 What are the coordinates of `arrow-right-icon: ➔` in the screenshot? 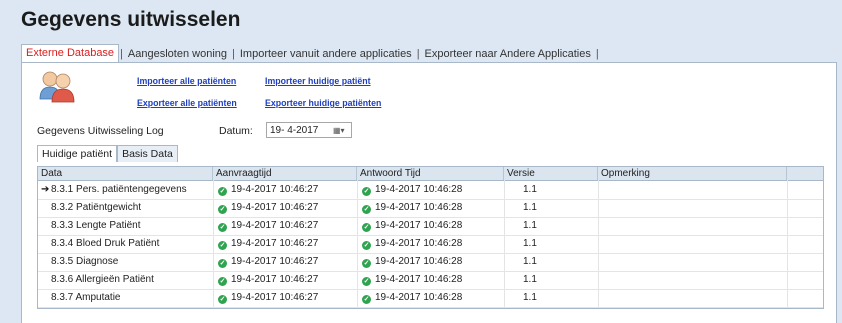 It's located at (45, 189).